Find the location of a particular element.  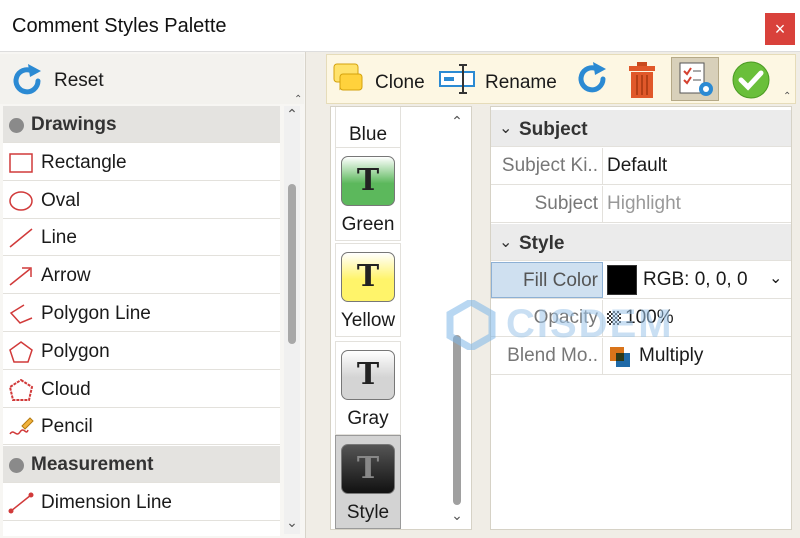

tool-list-item: Arrow is located at coordinates (141, 276).